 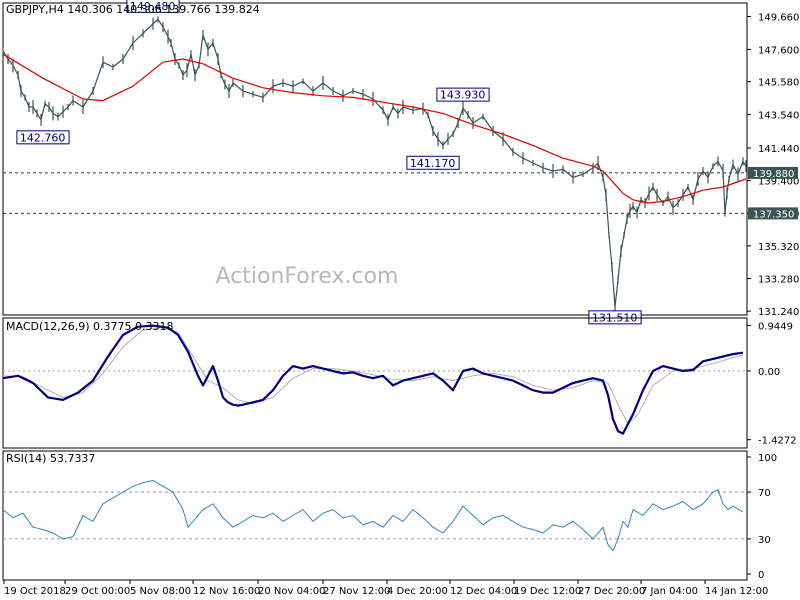 What do you see at coordinates (356, 591) in the screenshot?
I see `x-tick-label: 27 Nov 12:00` at bounding box center [356, 591].